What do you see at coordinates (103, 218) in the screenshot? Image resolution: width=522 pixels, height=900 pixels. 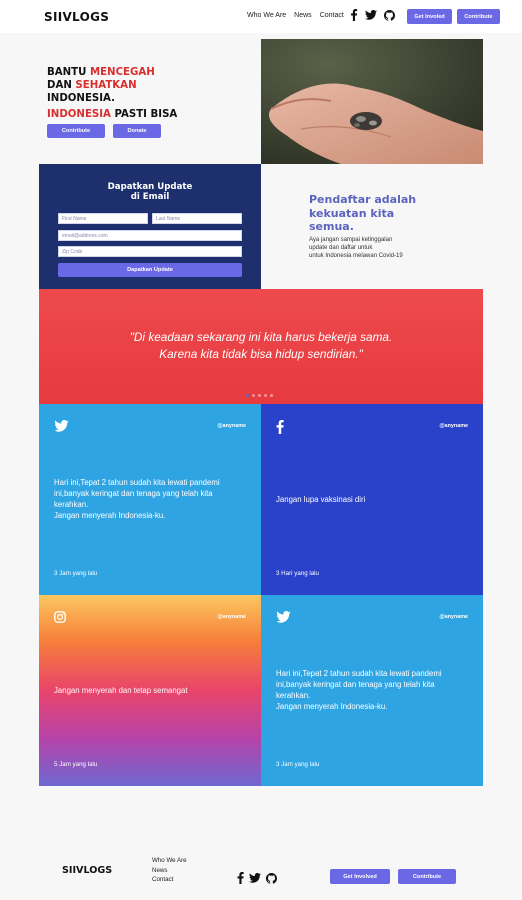 I see `first-name-input: First Name` at bounding box center [103, 218].